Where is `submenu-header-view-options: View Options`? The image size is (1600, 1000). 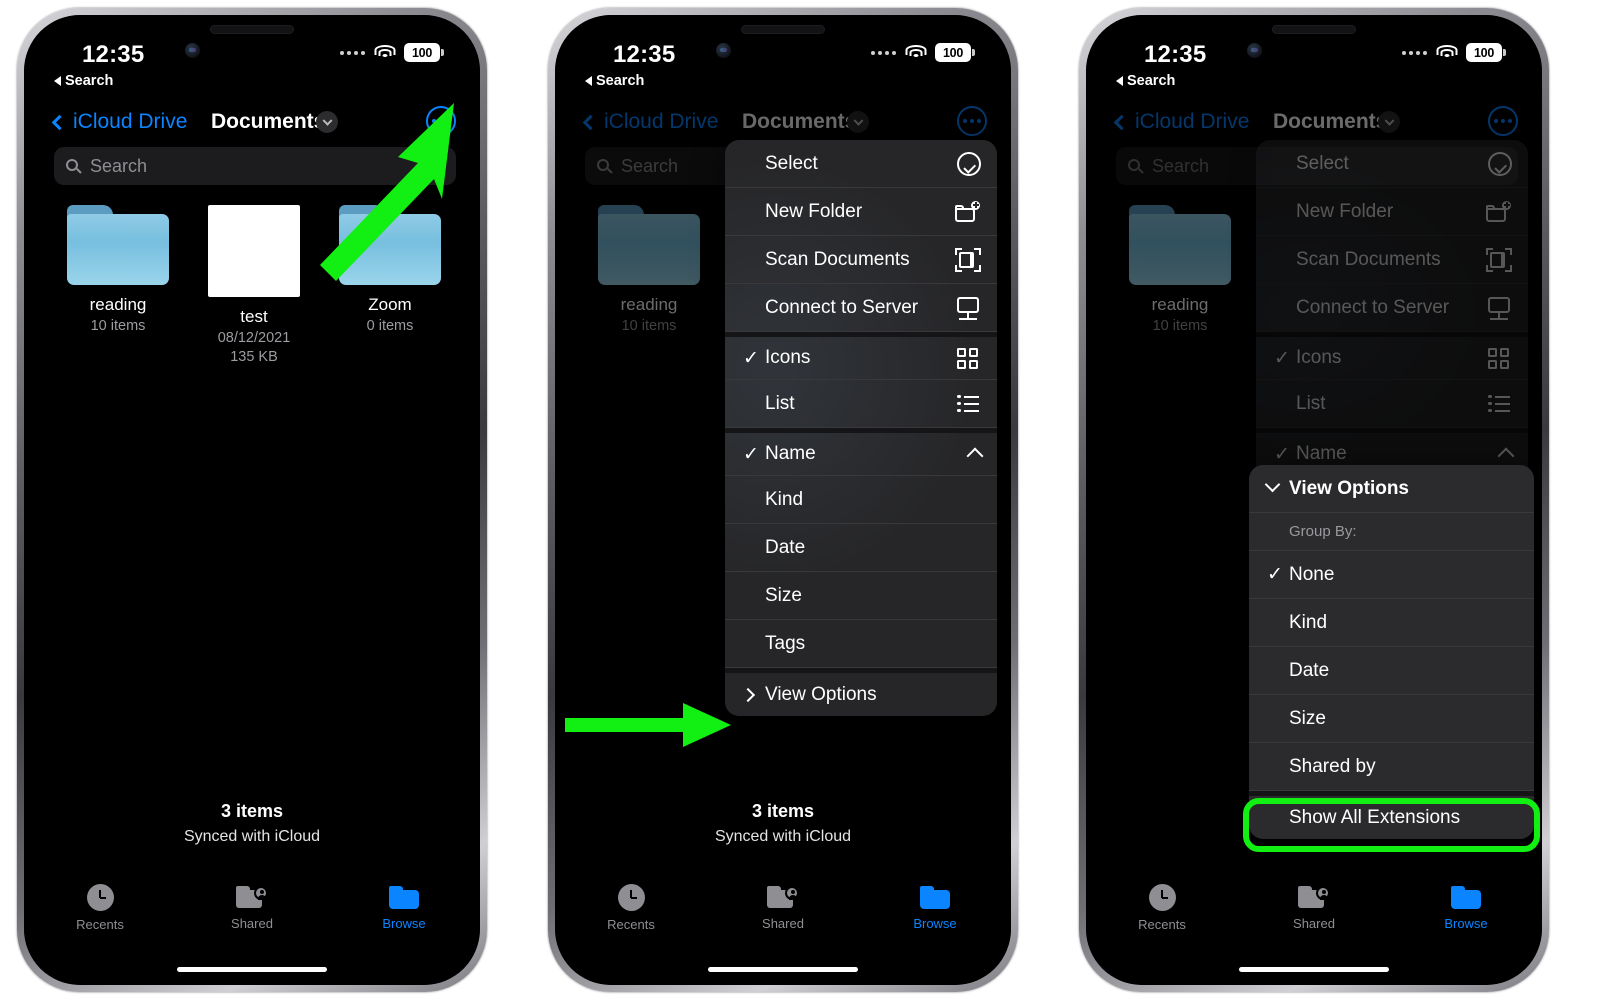 submenu-header-view-options: View Options is located at coordinates (1391, 489).